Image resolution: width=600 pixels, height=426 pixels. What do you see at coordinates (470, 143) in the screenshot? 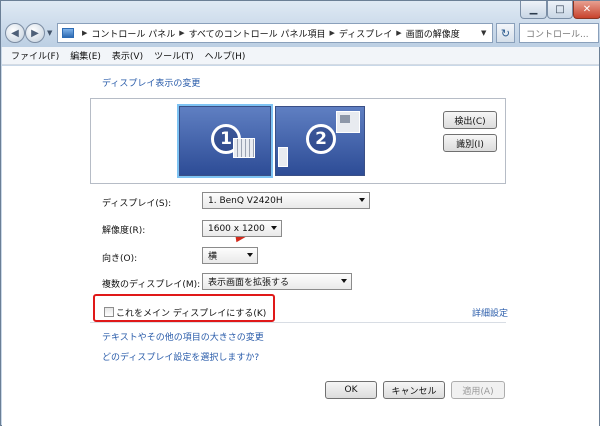
I see `identify-button: 識別(I)` at bounding box center [470, 143].